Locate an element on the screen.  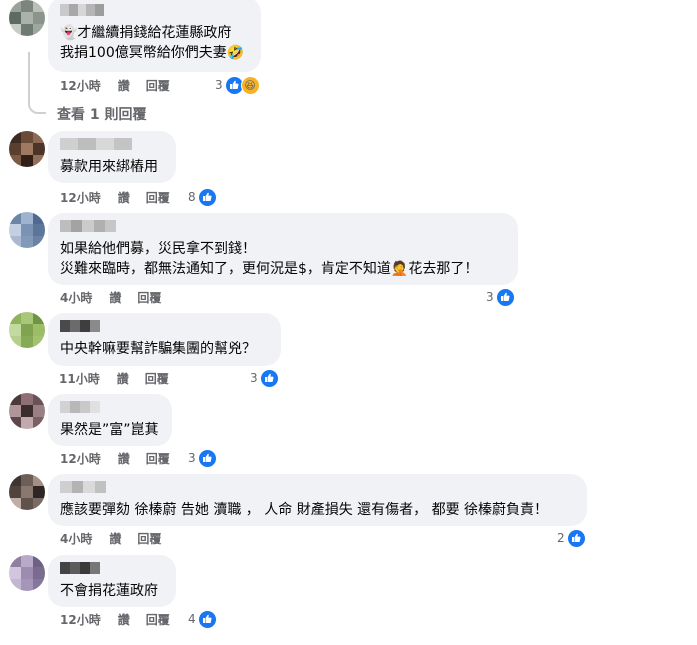
reaction-count: 4 is located at coordinates (192, 619).